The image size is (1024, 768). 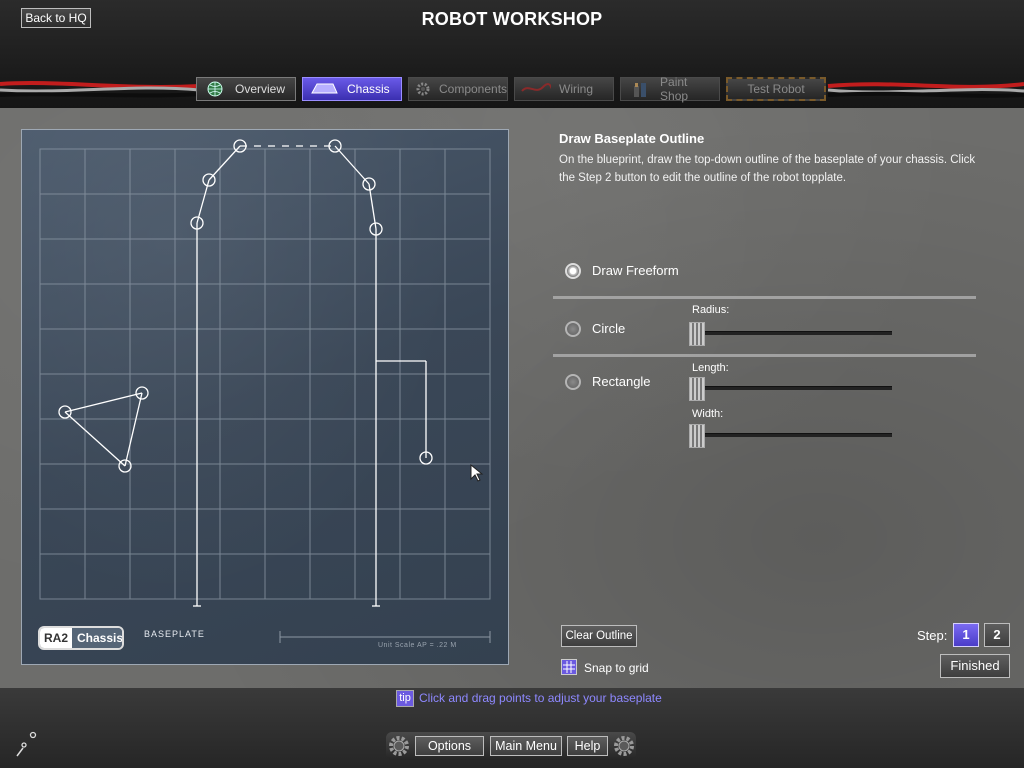 I want to click on tab-label: Overview, so click(x=259, y=89).